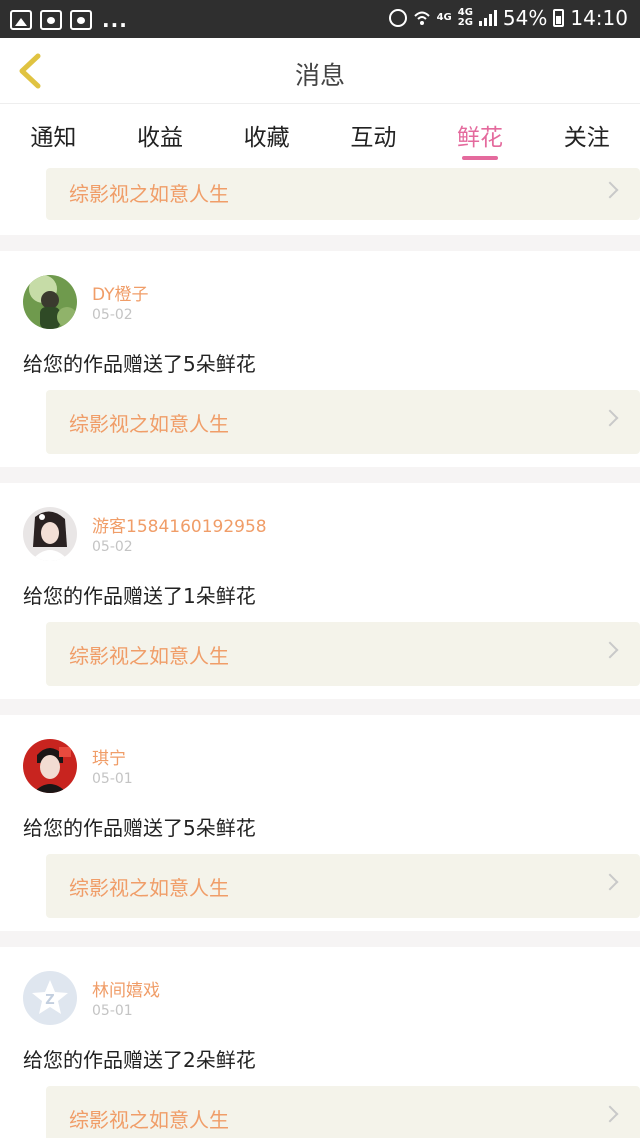 This screenshot has height=1138, width=640. I want to click on page-title: 消息, so click(319, 75).